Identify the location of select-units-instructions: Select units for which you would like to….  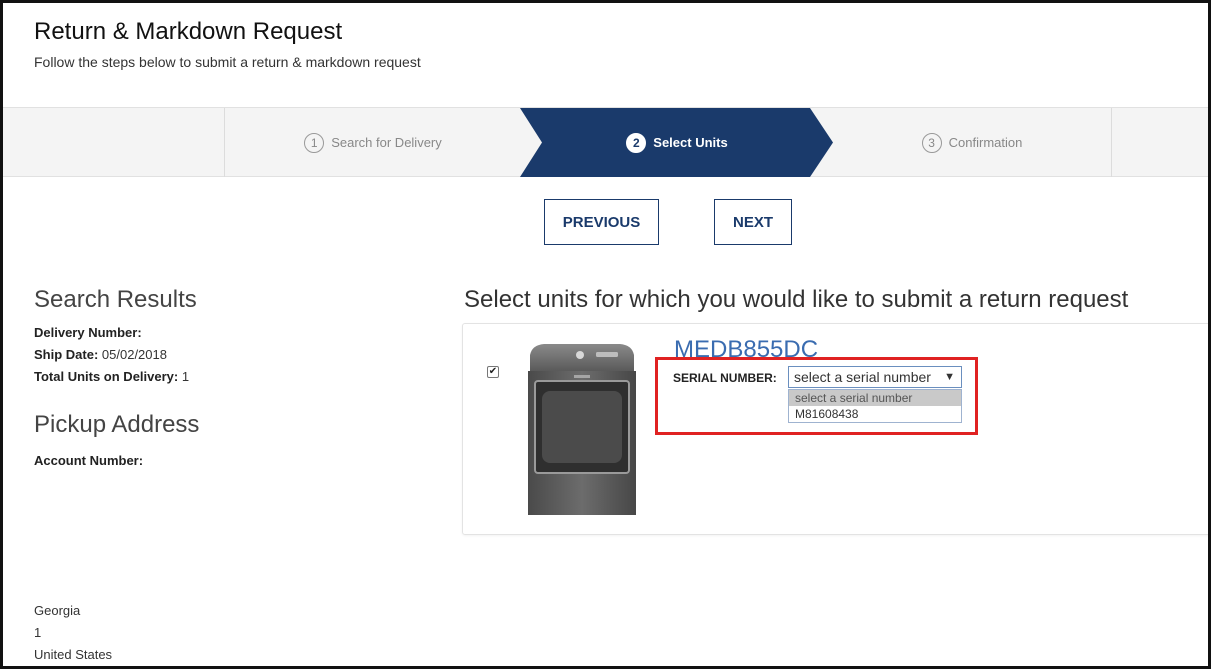
(796, 299).